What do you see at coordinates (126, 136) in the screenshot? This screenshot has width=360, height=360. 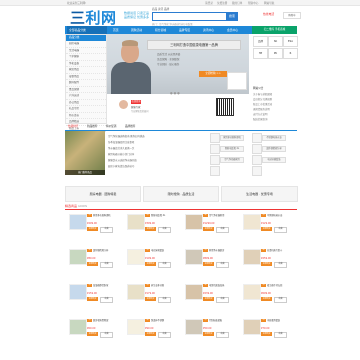 I see `list-item: 空气净化器选购指南 教你如何挑选` at bounding box center [126, 136].